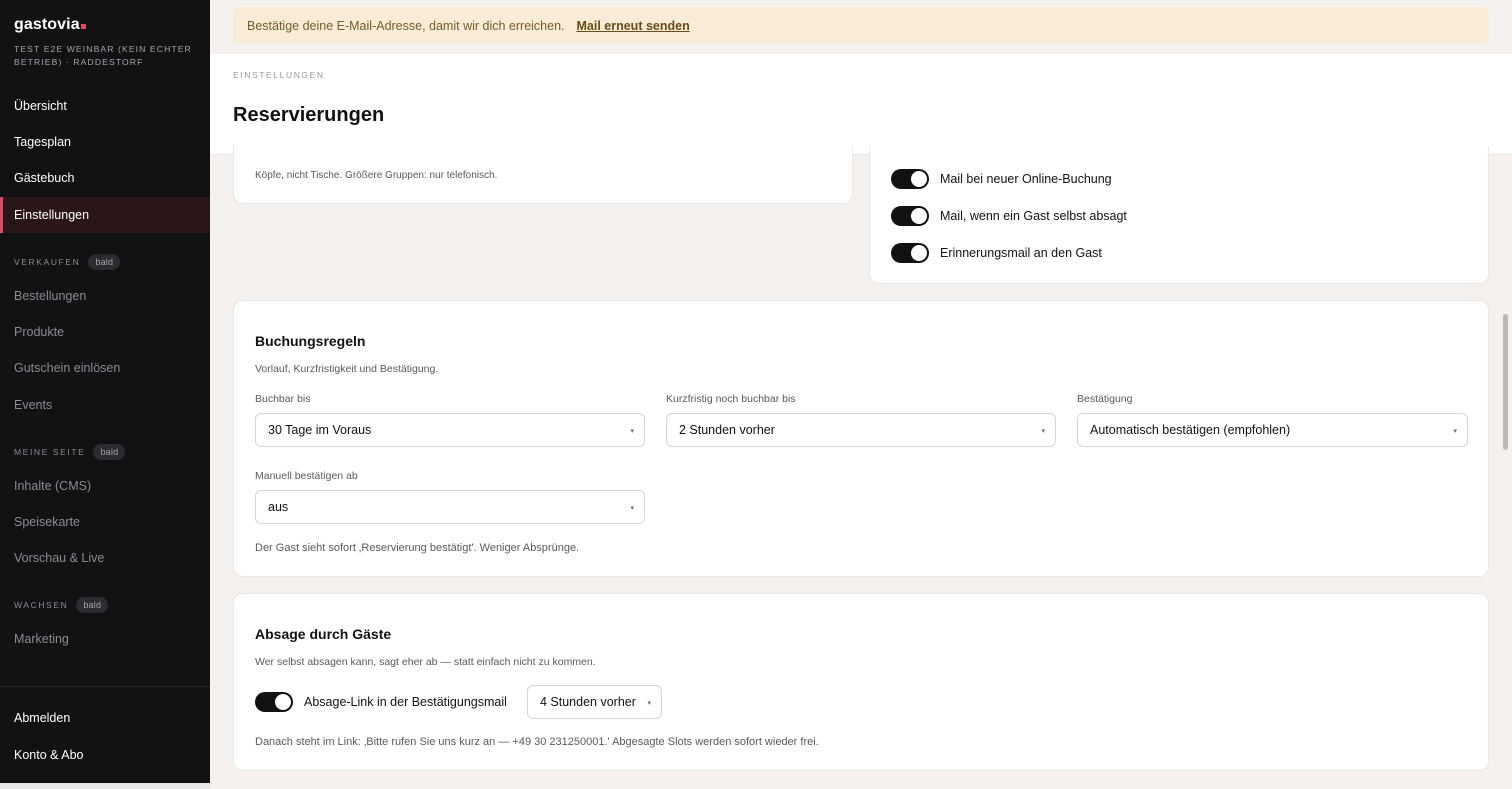 This screenshot has height=789, width=1512. Describe the element at coordinates (274, 702) in the screenshot. I see `cancel-link-toggle` at that location.